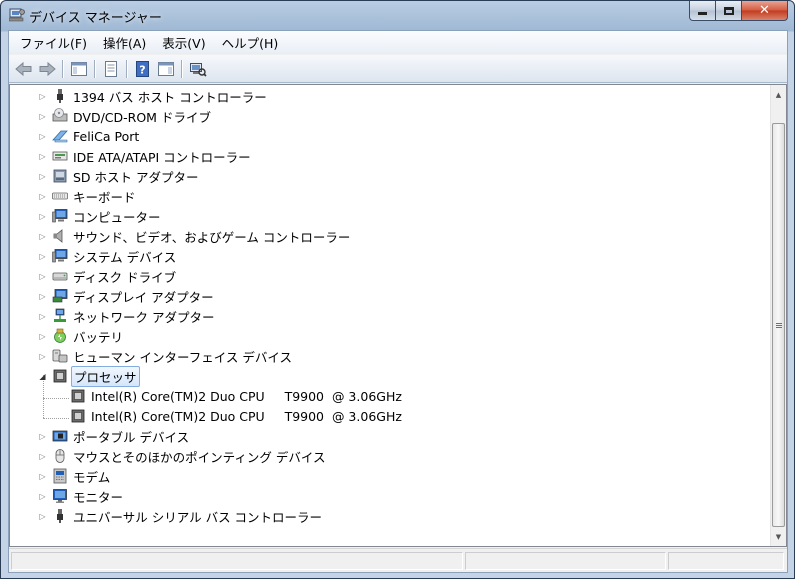 This screenshot has width=795, height=579. I want to click on minimize-button, so click(702, 11).